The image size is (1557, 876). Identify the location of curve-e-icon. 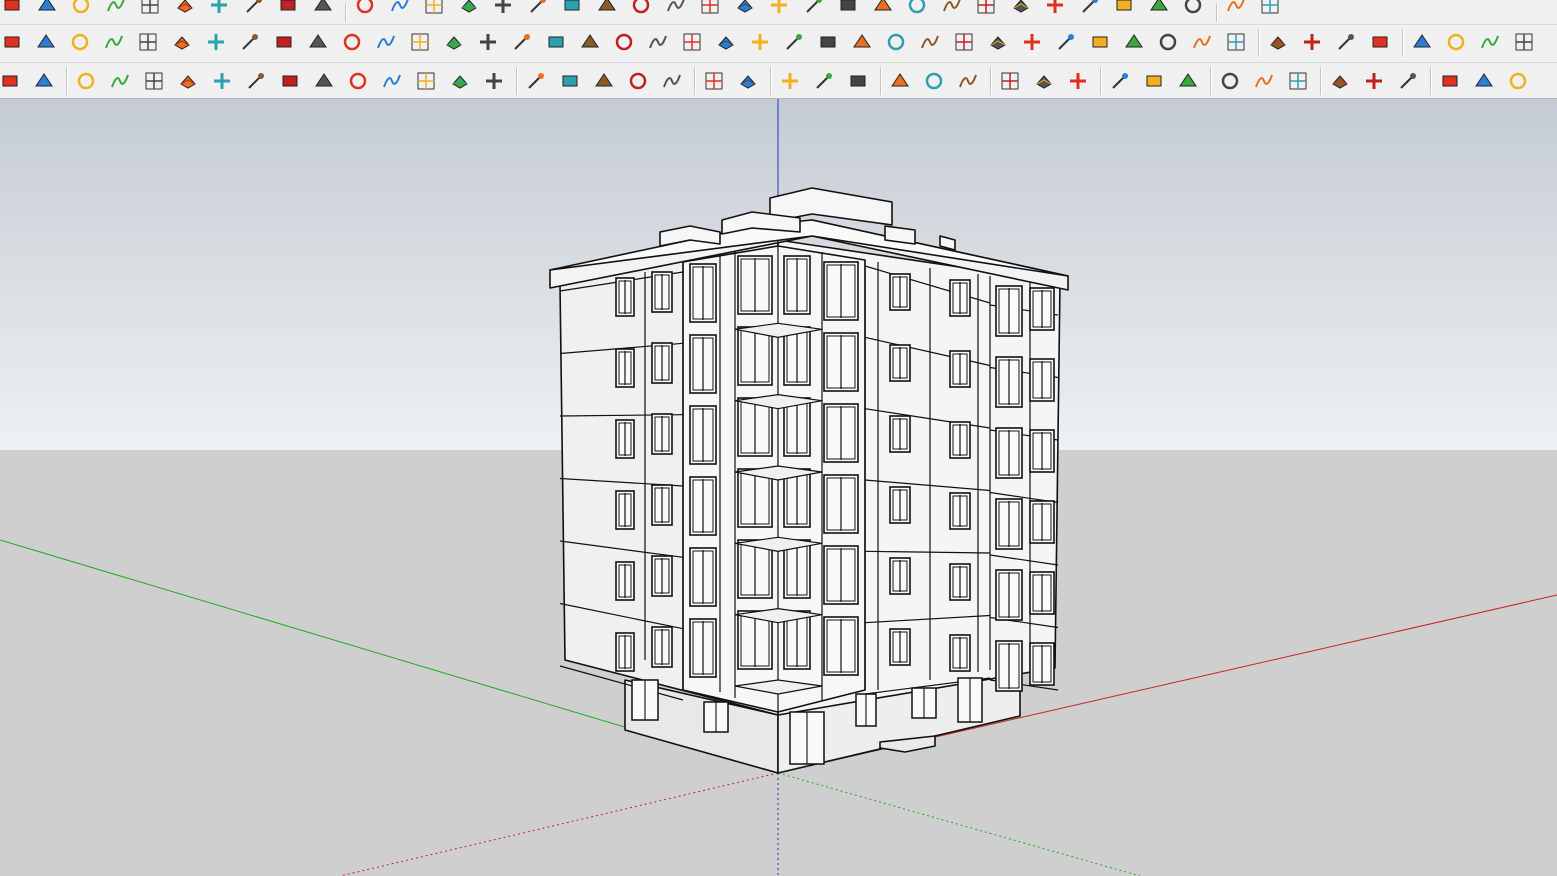
(222, 81).